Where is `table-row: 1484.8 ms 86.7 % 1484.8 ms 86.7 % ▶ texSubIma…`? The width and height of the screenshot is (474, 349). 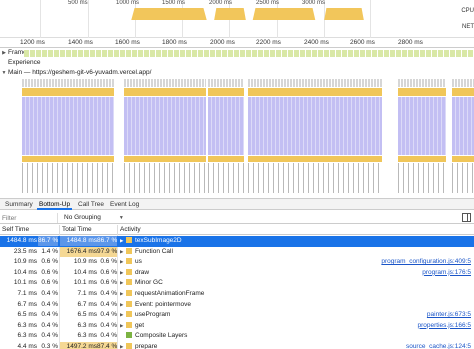 table-row: 1484.8 ms 86.7 % 1484.8 ms 86.7 % ▶ texSubIma… is located at coordinates (237, 241).